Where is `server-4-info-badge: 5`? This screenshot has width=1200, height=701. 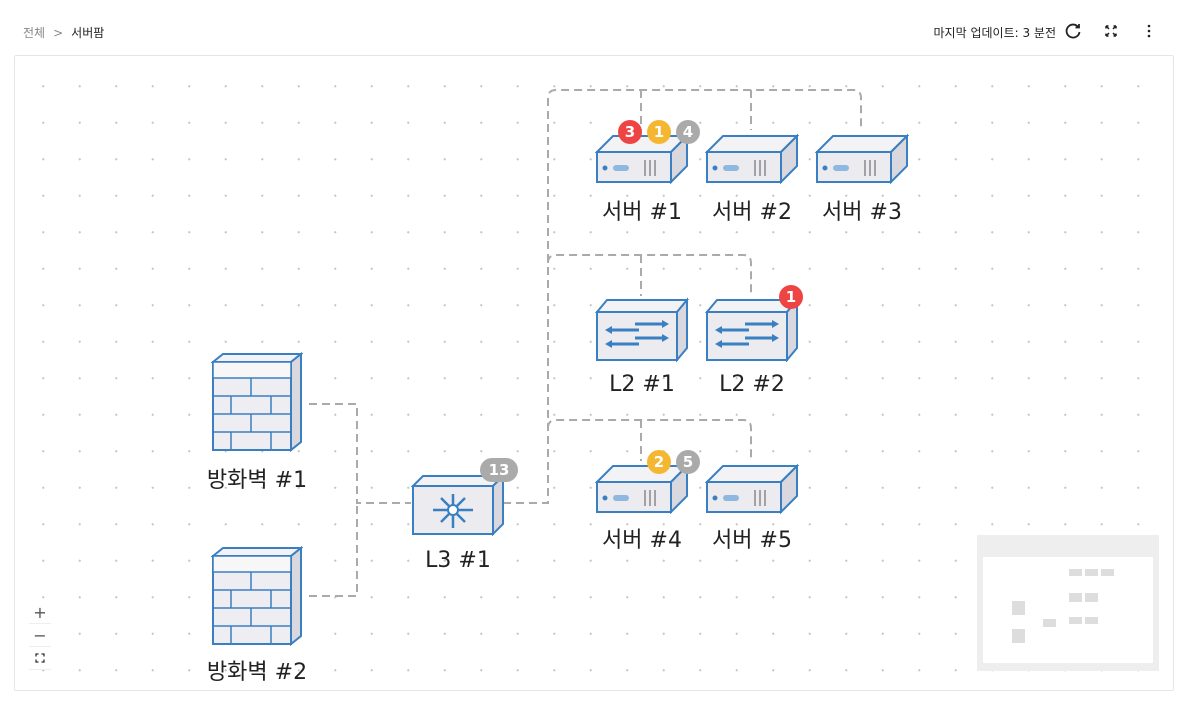
server-4-info-badge: 5 is located at coordinates (688, 462).